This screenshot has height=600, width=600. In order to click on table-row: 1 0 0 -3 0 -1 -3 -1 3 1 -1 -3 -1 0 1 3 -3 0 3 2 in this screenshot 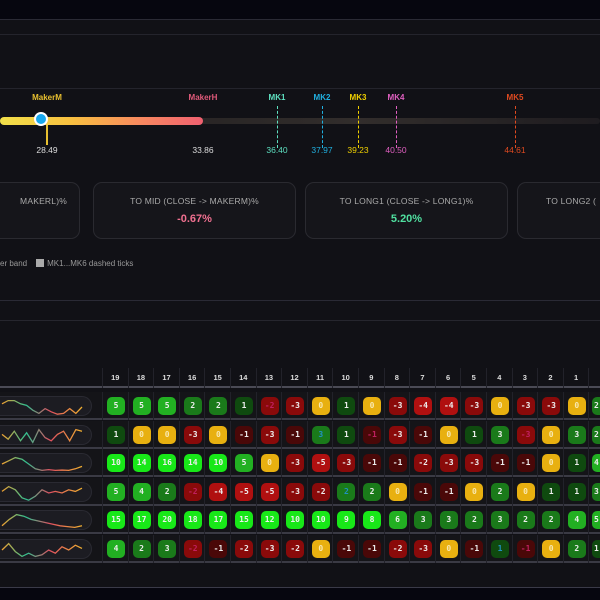, I will do `click(300, 434)`.